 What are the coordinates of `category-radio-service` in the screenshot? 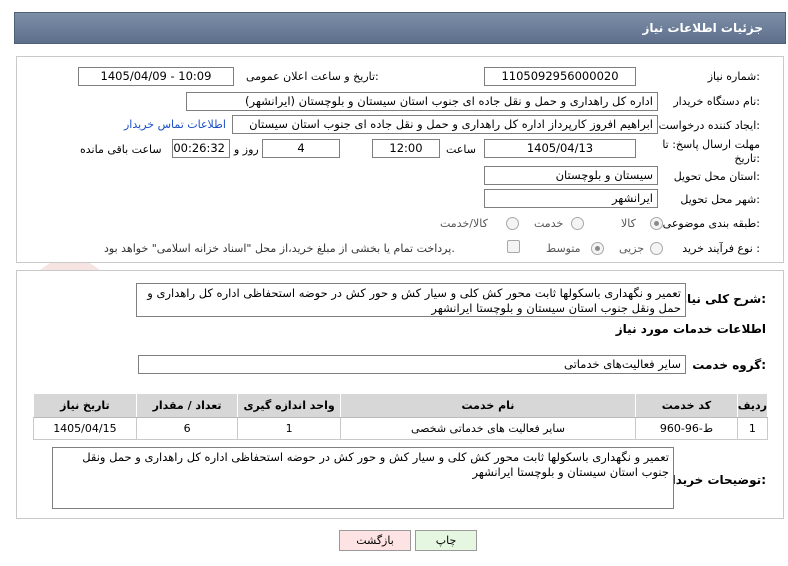 It's located at (577, 223).